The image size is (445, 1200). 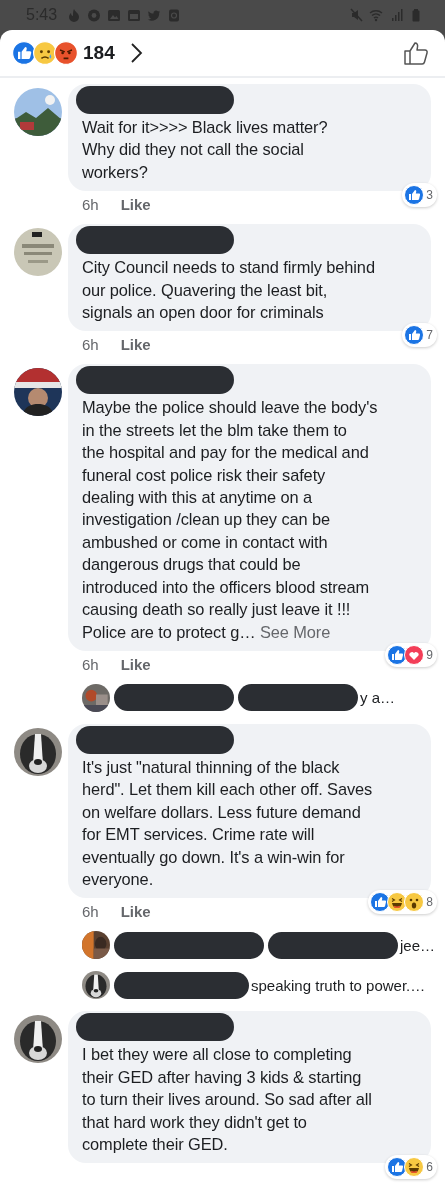 I want to click on browser-icon, so click(x=94, y=15).